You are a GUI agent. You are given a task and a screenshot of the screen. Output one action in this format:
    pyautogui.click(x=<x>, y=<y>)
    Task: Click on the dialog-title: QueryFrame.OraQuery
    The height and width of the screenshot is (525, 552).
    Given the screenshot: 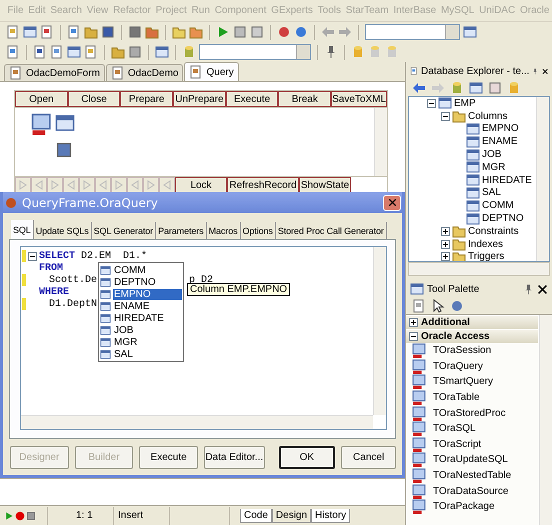 What is the action you would take?
    pyautogui.click(x=90, y=203)
    